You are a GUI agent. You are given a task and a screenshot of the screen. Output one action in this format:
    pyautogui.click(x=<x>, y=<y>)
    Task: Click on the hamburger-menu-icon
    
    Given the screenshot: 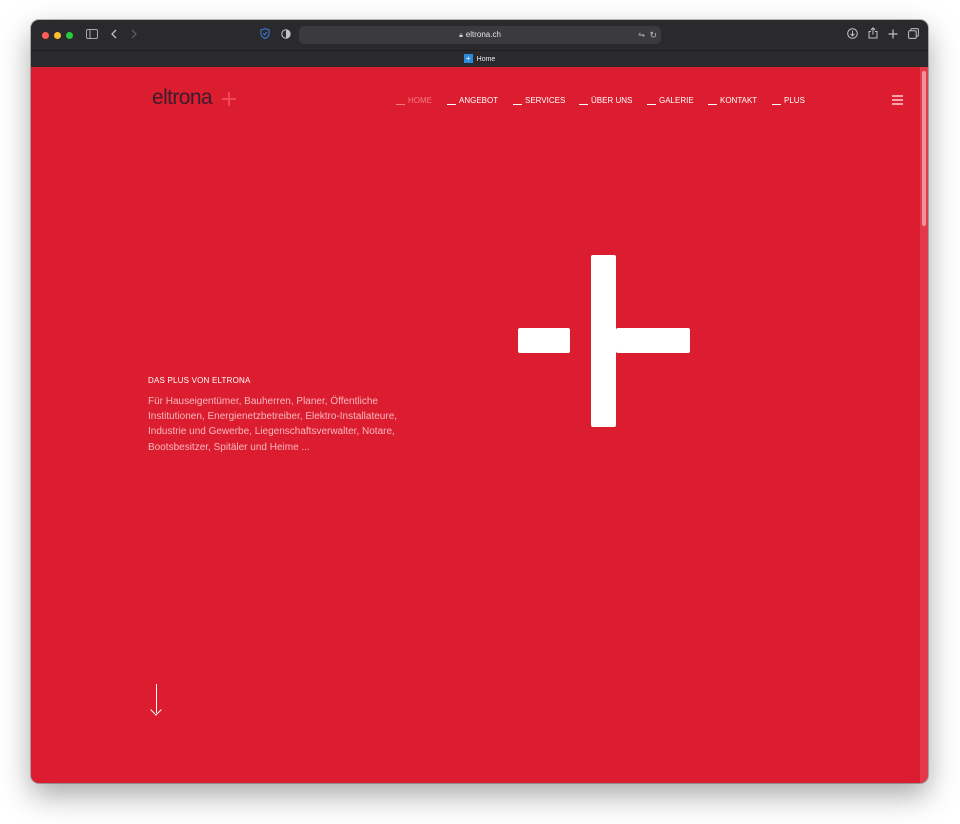 What is the action you would take?
    pyautogui.click(x=897, y=100)
    